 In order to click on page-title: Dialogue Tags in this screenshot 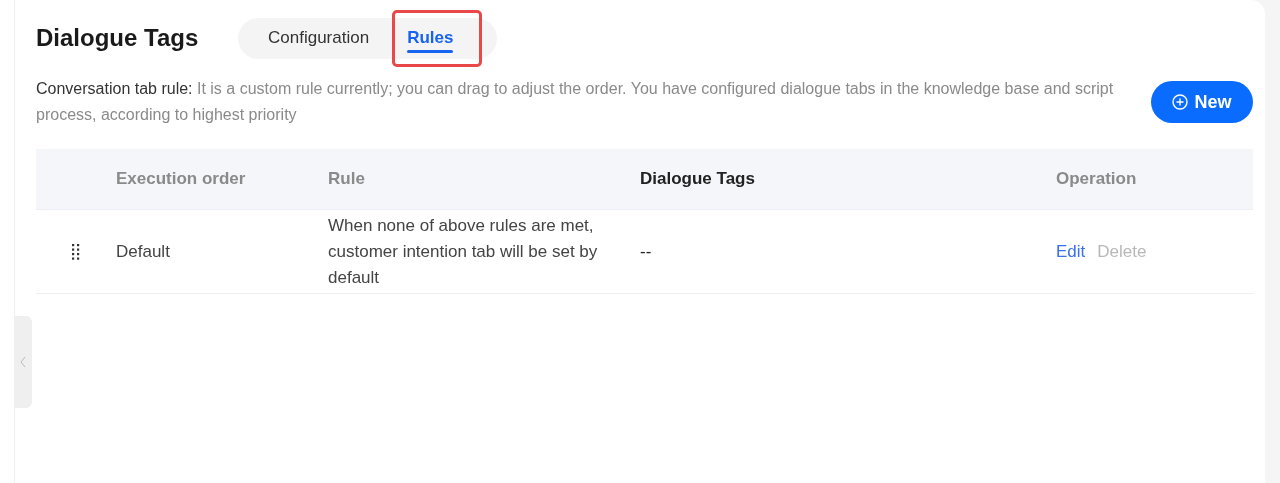, I will do `click(118, 38)`.